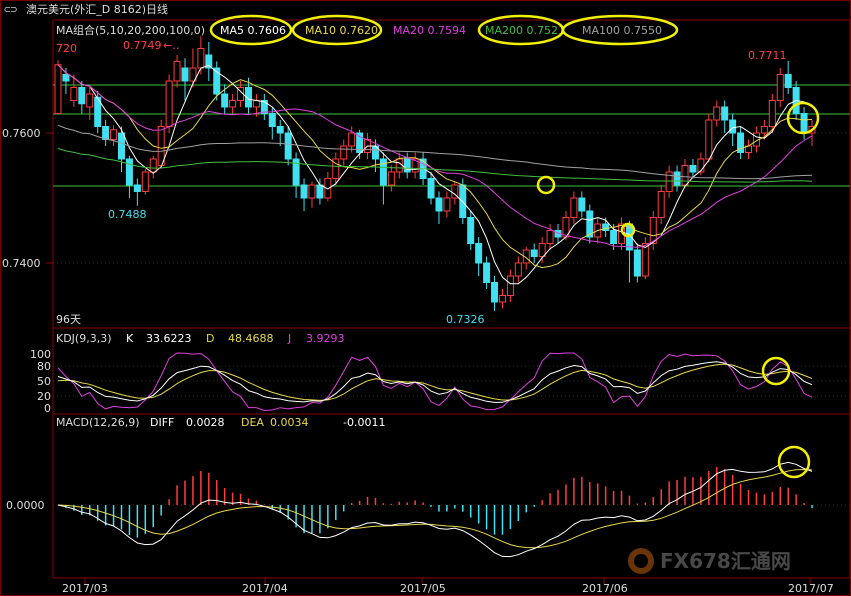 This screenshot has width=851, height=596. I want to click on kdj-j-label: J, so click(289, 338).